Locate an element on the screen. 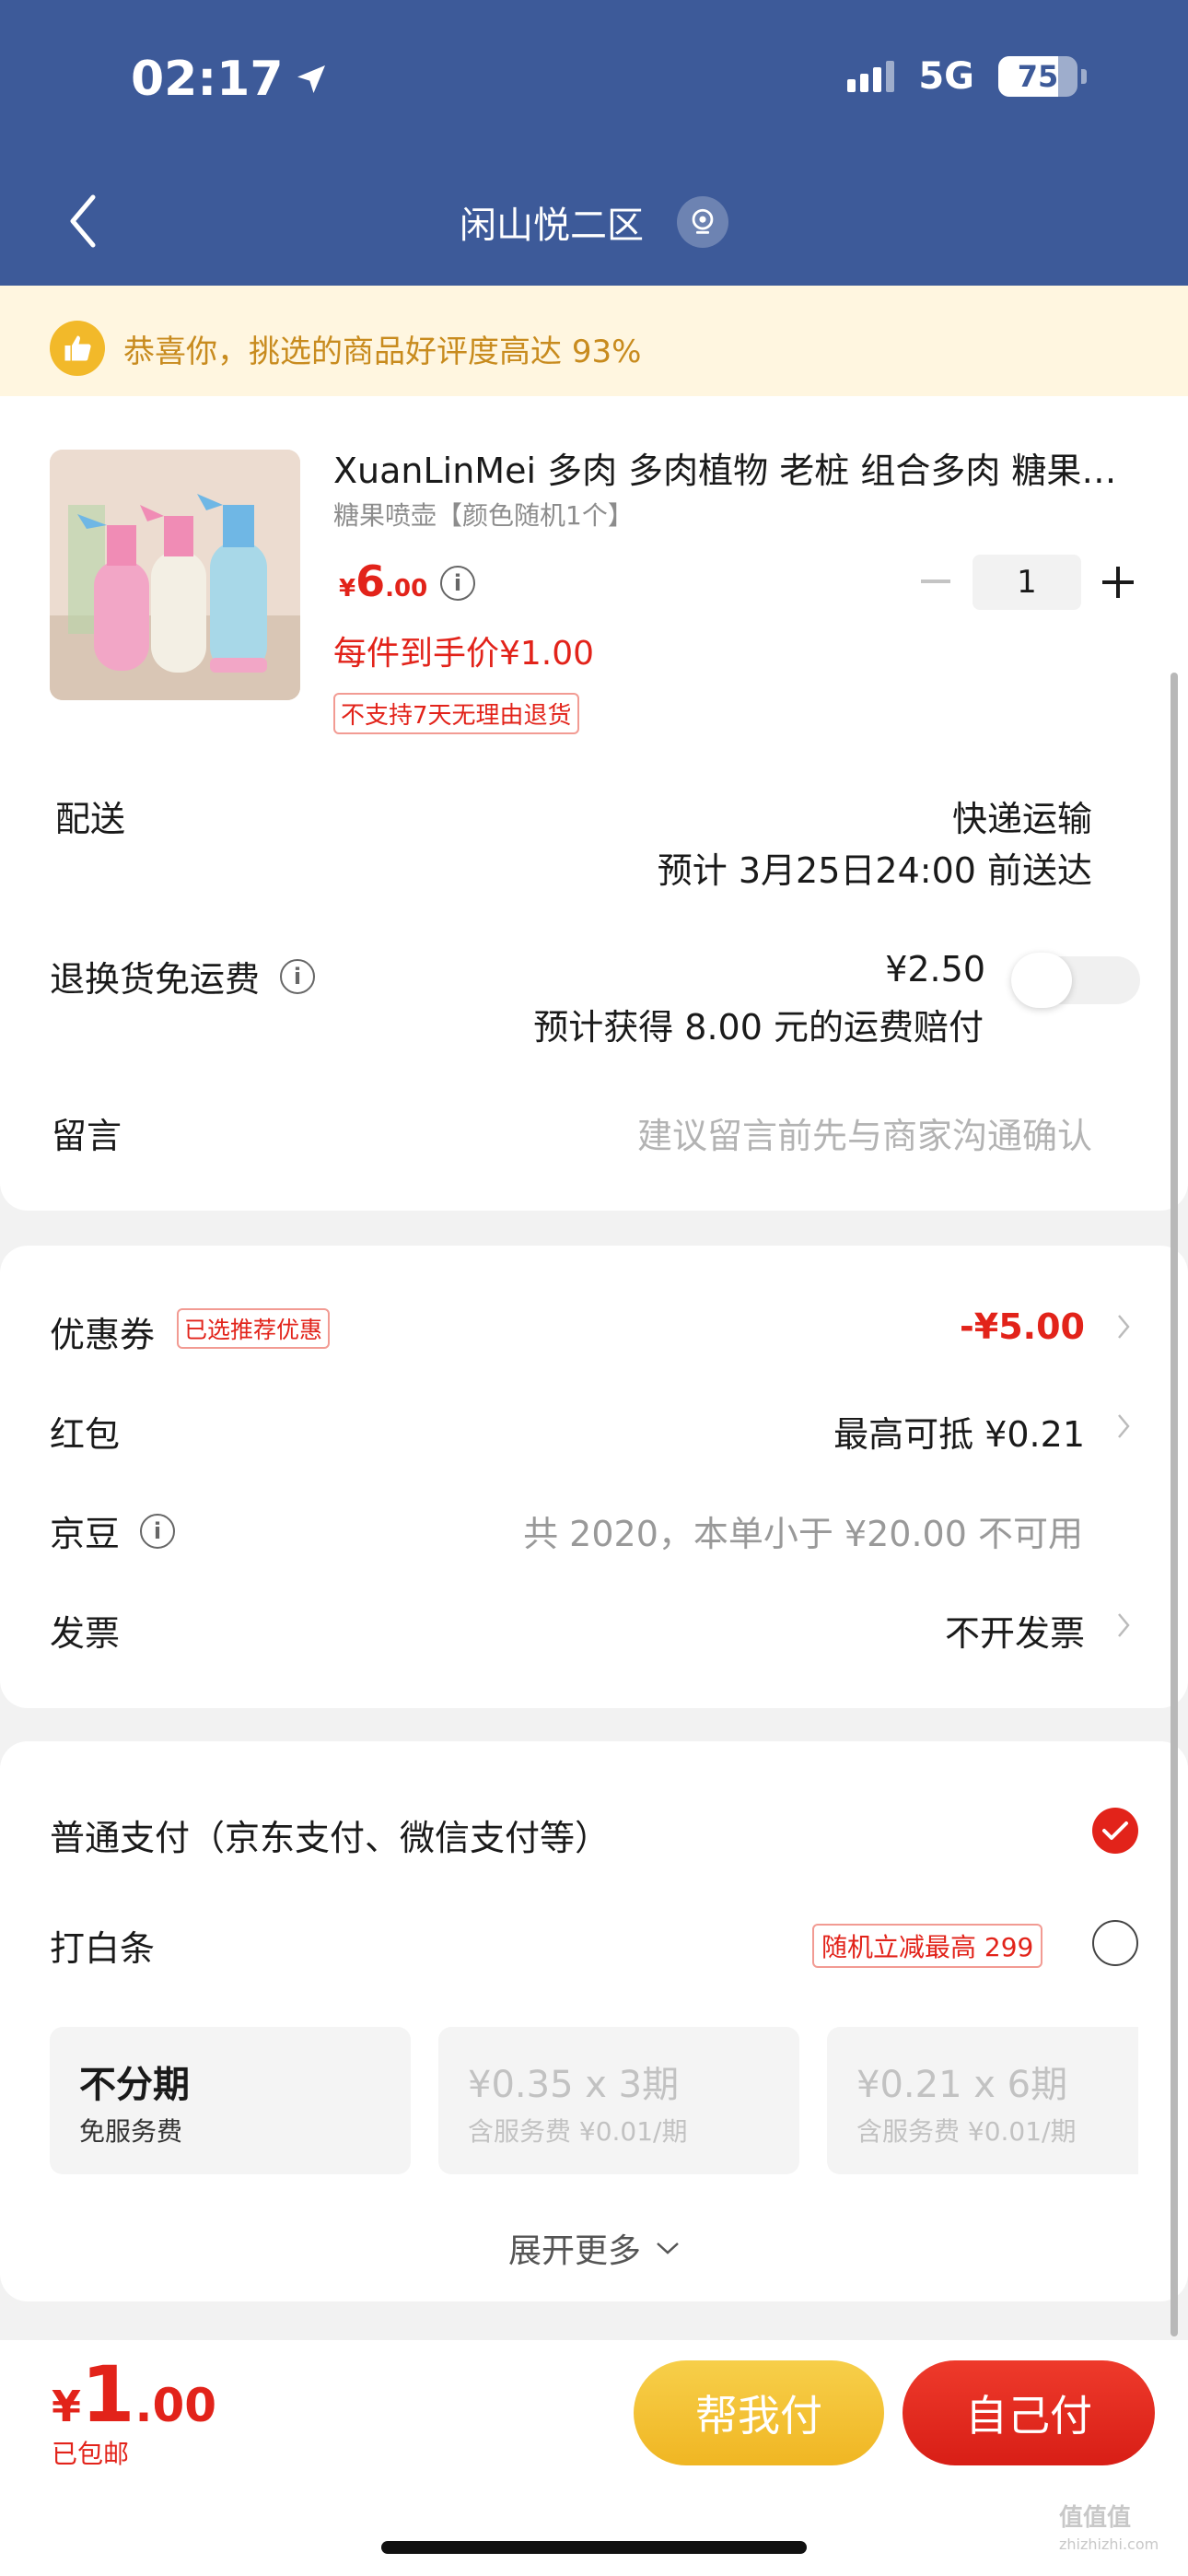  no-return-tag: 不支持7天无理由退货 is located at coordinates (456, 713).